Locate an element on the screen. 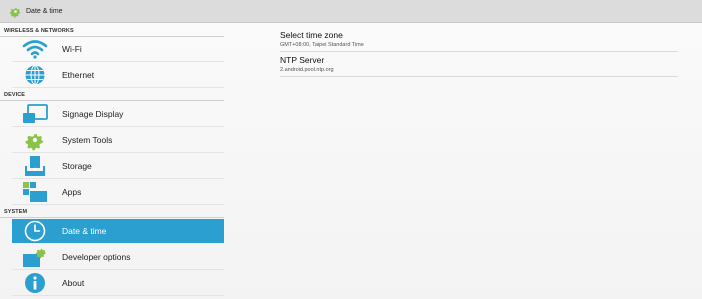 The image size is (702, 299). sidebar-item-signage-display: Signage Display is located at coordinates (118, 114).